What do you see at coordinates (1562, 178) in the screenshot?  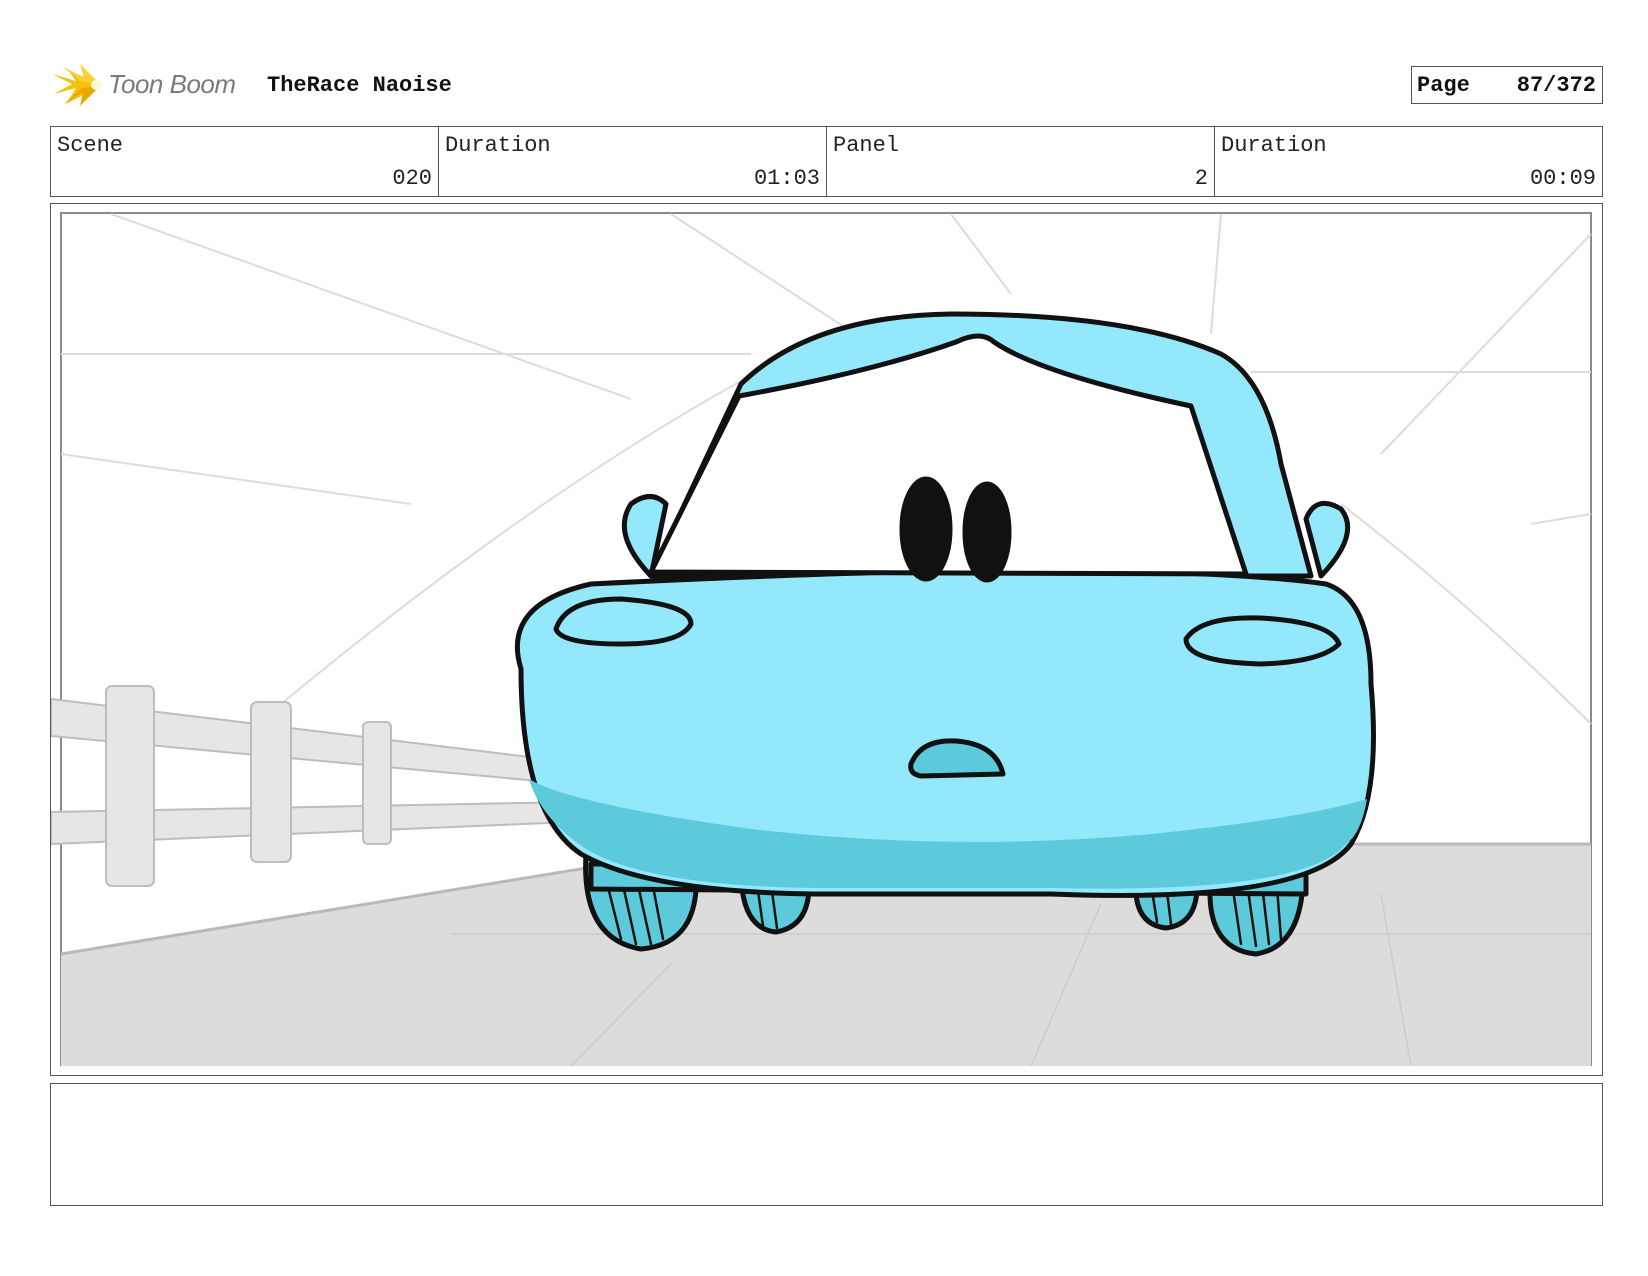 I see `panel-duration-value: 00:09` at bounding box center [1562, 178].